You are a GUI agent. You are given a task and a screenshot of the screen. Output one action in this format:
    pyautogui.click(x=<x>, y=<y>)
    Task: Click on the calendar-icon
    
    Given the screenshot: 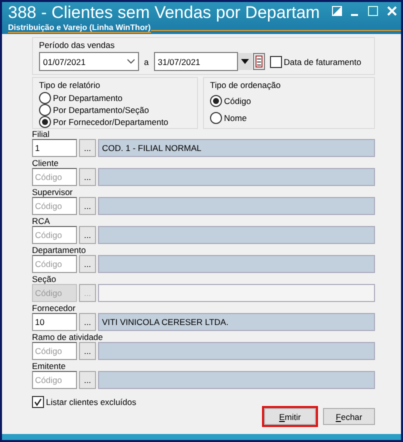 What is the action you would take?
    pyautogui.click(x=258, y=61)
    